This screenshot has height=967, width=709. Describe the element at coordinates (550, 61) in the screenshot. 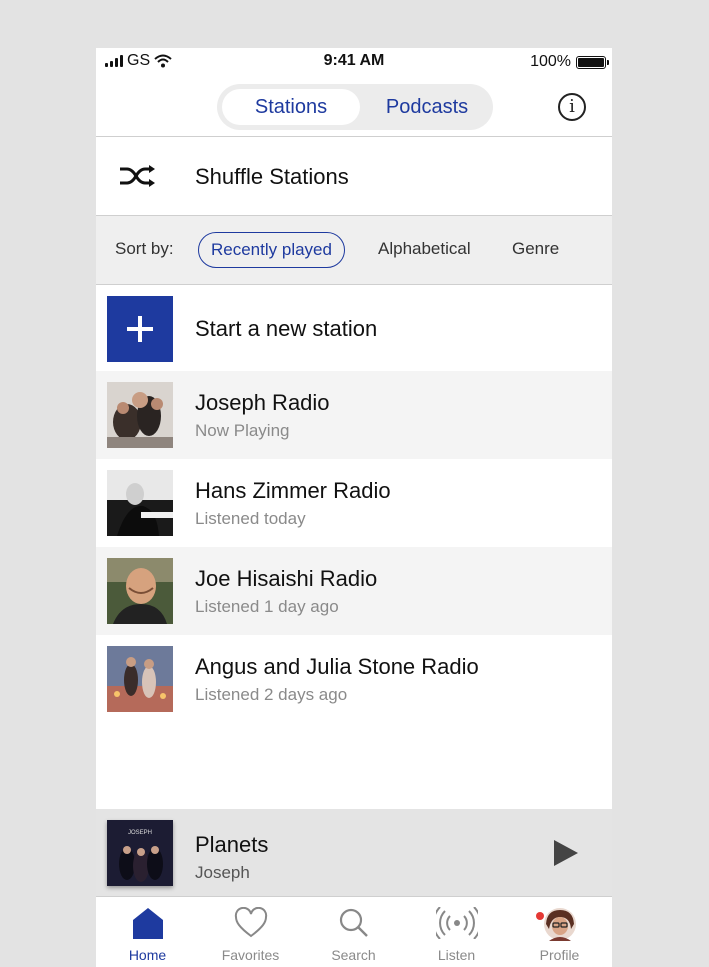

I see `battery-percent: 100%` at that location.